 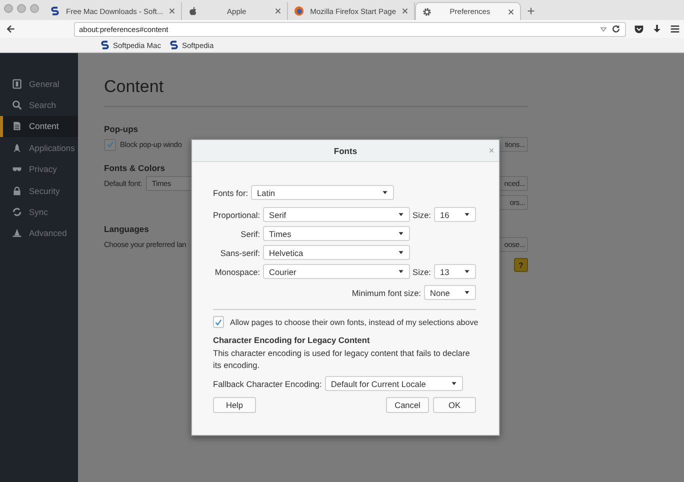 I want to click on dropdown: Courier, so click(x=336, y=271).